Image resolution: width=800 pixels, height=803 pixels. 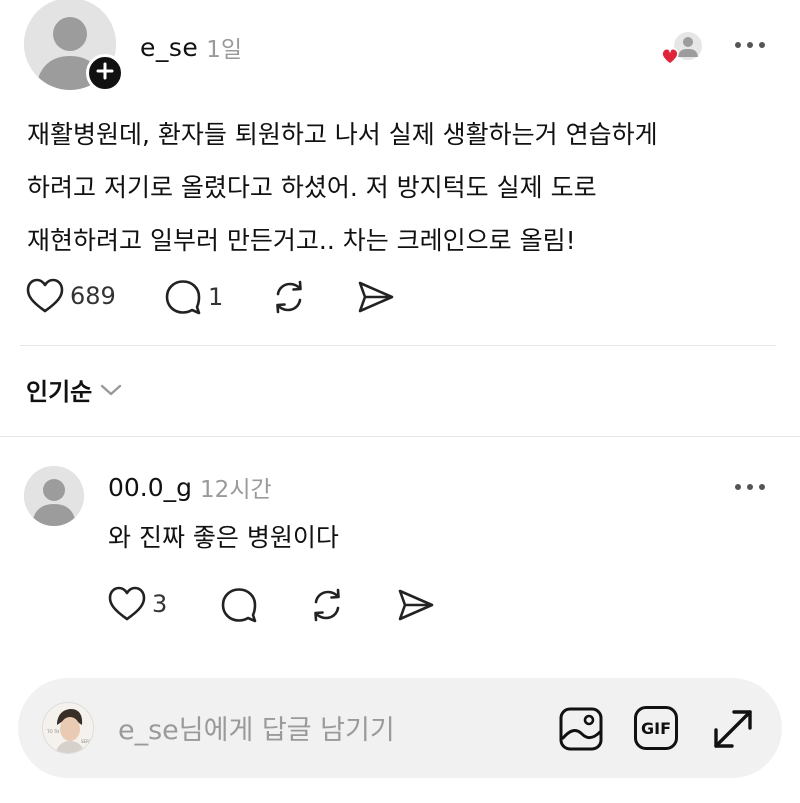 I want to click on post-comment-button: 1, so click(x=193, y=297).